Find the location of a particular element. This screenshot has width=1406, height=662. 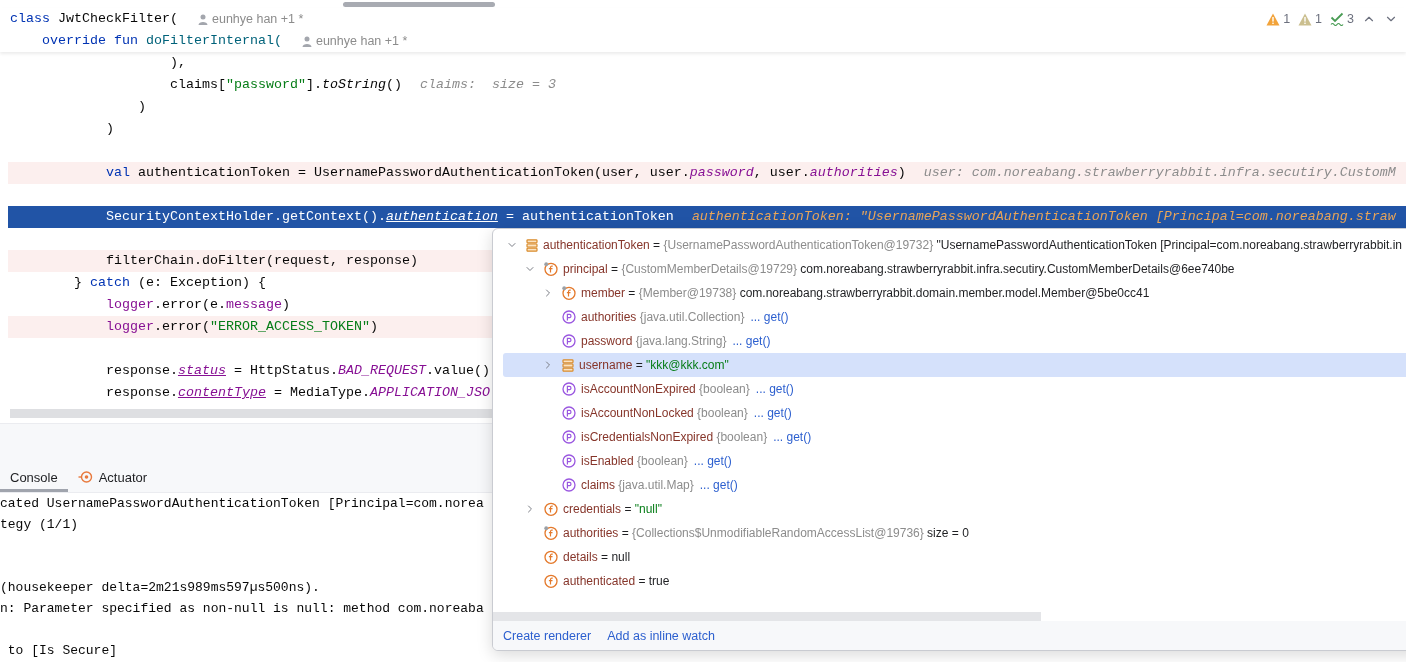

tree-row: details = null is located at coordinates (954, 557).